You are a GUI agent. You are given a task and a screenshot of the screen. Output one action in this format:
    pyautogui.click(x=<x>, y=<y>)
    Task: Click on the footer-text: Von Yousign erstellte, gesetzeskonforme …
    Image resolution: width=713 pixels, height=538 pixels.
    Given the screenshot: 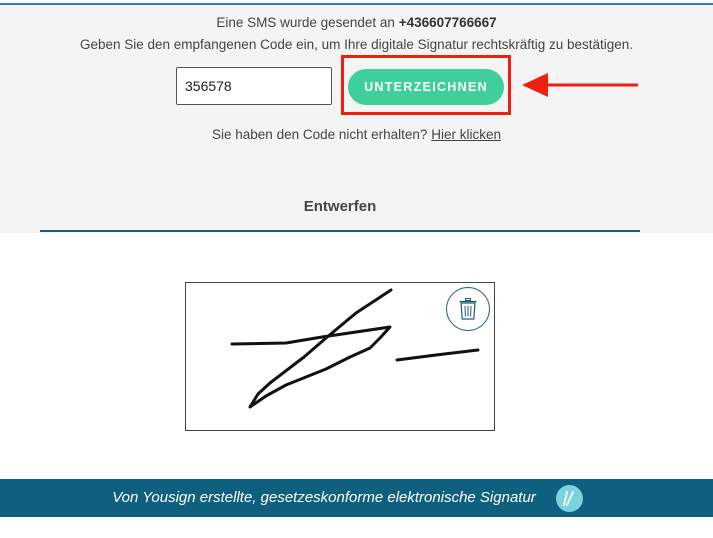 What is the action you would take?
    pyautogui.click(x=324, y=497)
    